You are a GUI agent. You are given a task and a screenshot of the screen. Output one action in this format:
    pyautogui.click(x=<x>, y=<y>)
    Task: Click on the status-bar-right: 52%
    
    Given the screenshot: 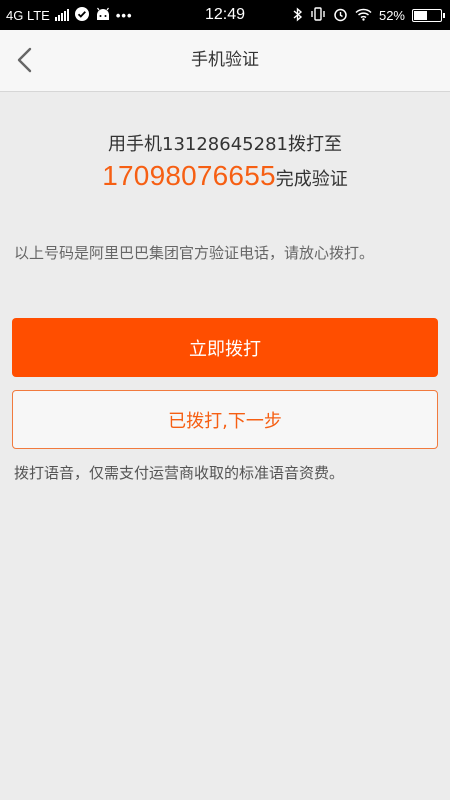 What is the action you would take?
    pyautogui.click(x=369, y=15)
    